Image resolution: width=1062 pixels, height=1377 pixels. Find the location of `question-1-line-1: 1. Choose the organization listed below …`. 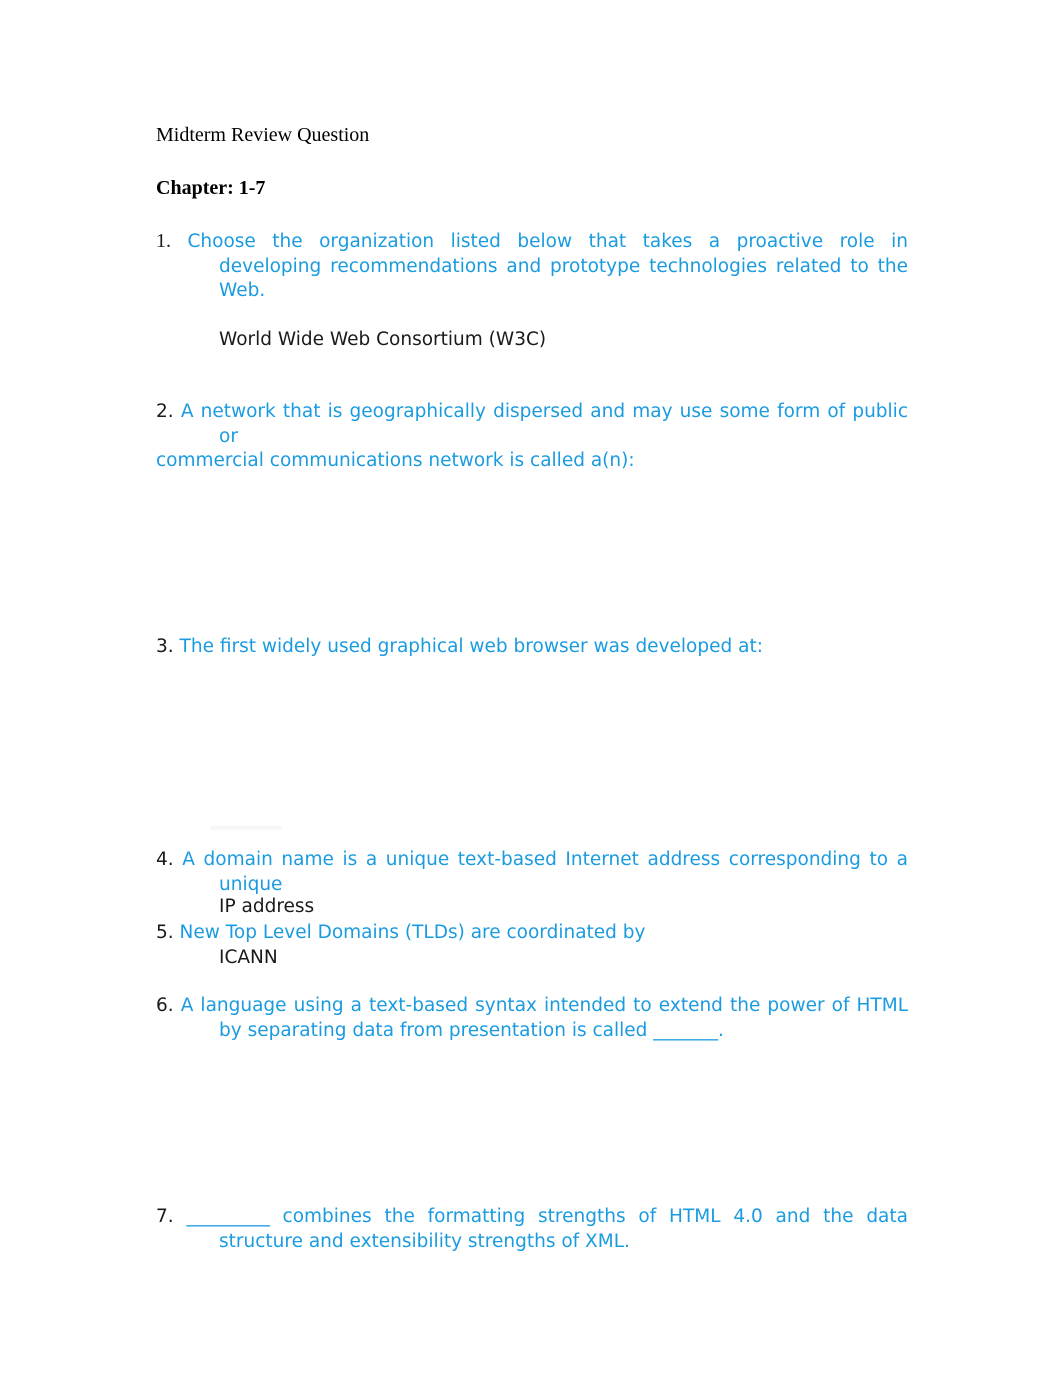

question-1-line-1: 1. Choose the organization listed below … is located at coordinates (532, 241).